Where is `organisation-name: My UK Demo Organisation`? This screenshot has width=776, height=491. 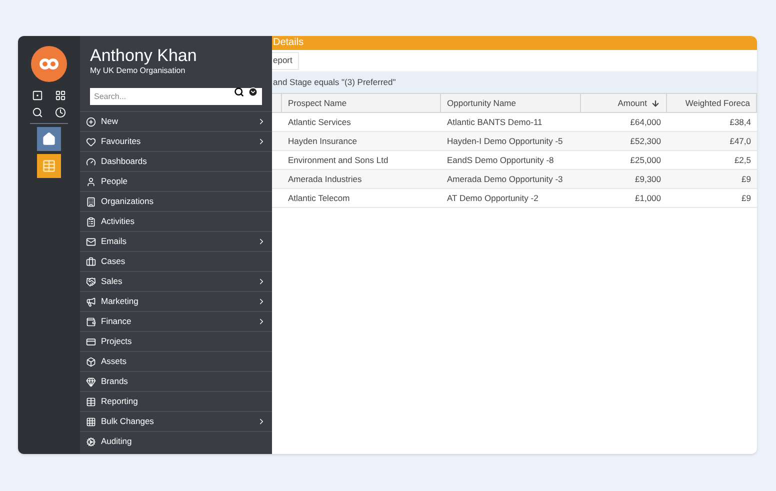 organisation-name: My UK Demo Organisation is located at coordinates (138, 71).